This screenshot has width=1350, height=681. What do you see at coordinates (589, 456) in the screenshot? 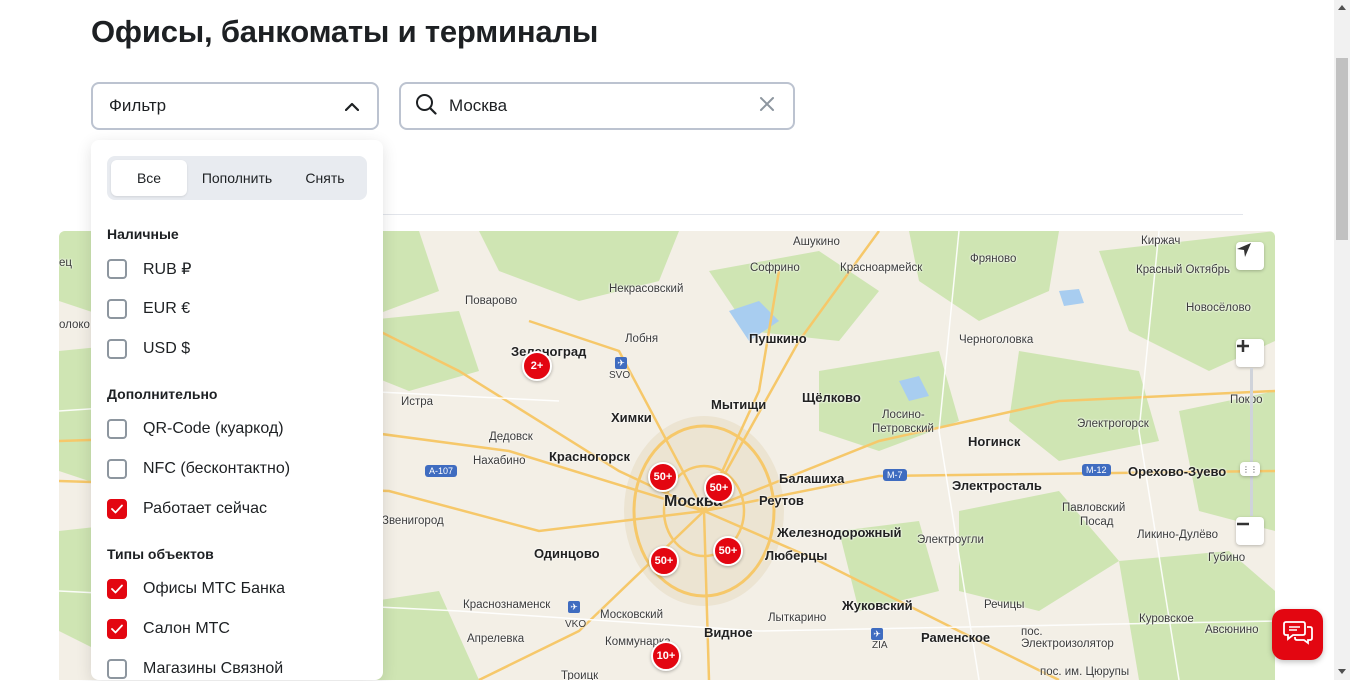
I see `map-label: Красногорск` at bounding box center [589, 456].